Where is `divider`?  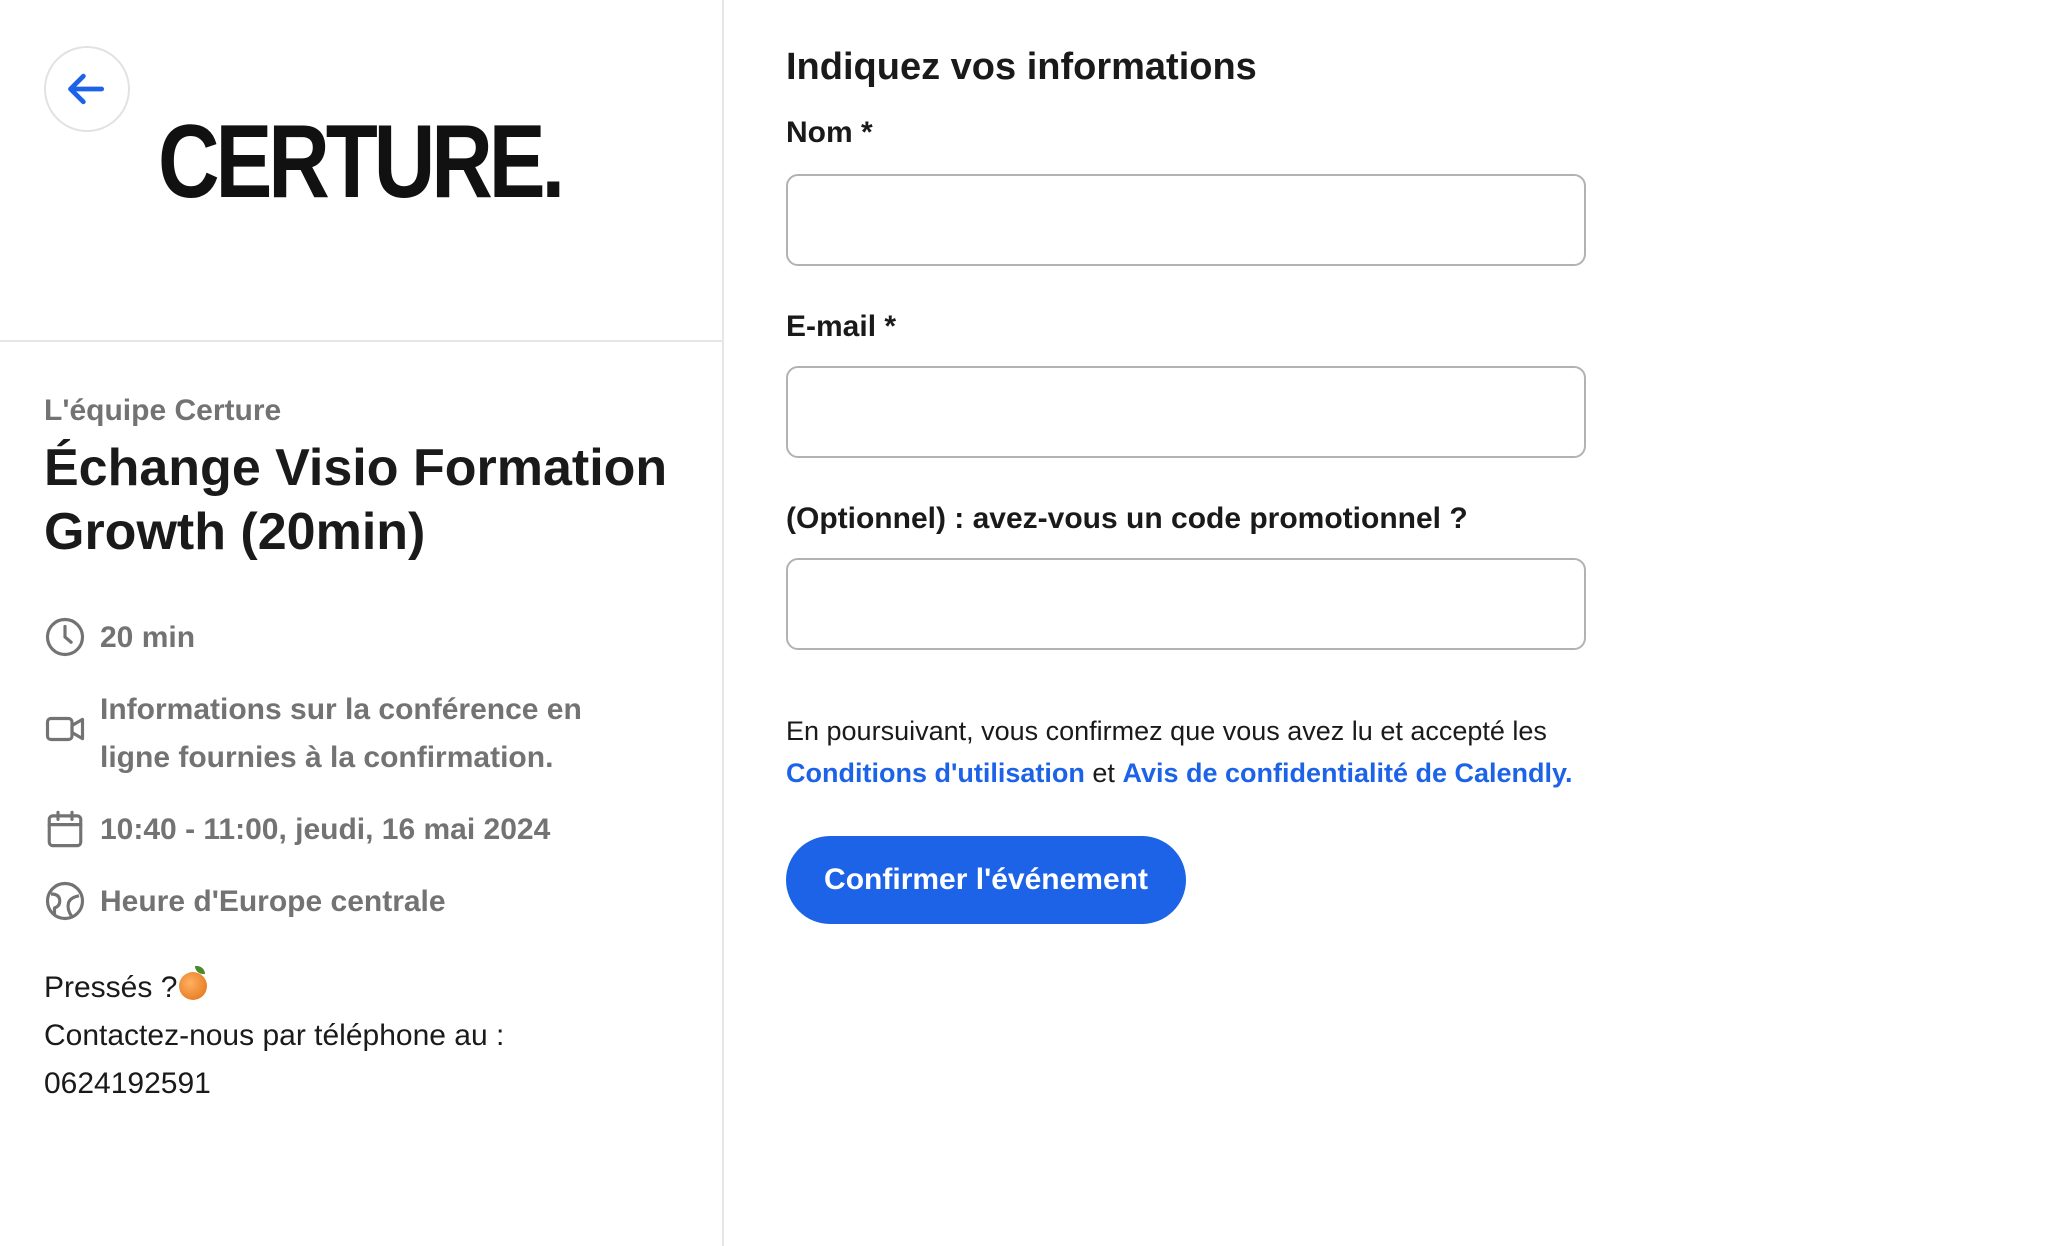 divider is located at coordinates (361, 341).